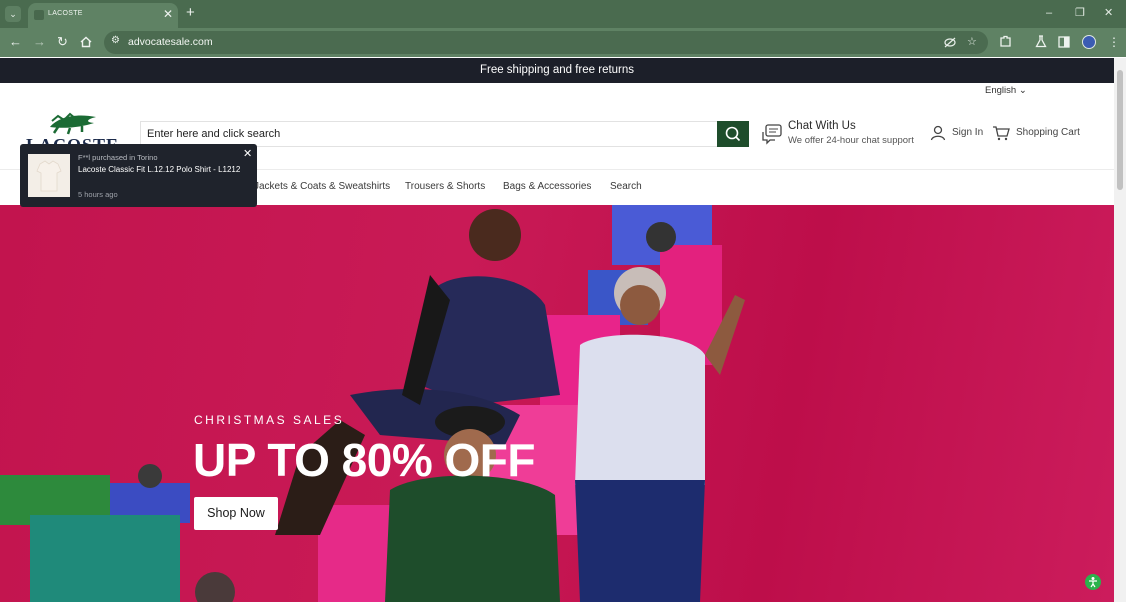 This screenshot has height=602, width=1126. What do you see at coordinates (62, 42) in the screenshot?
I see `reload-icon: ↻` at bounding box center [62, 42].